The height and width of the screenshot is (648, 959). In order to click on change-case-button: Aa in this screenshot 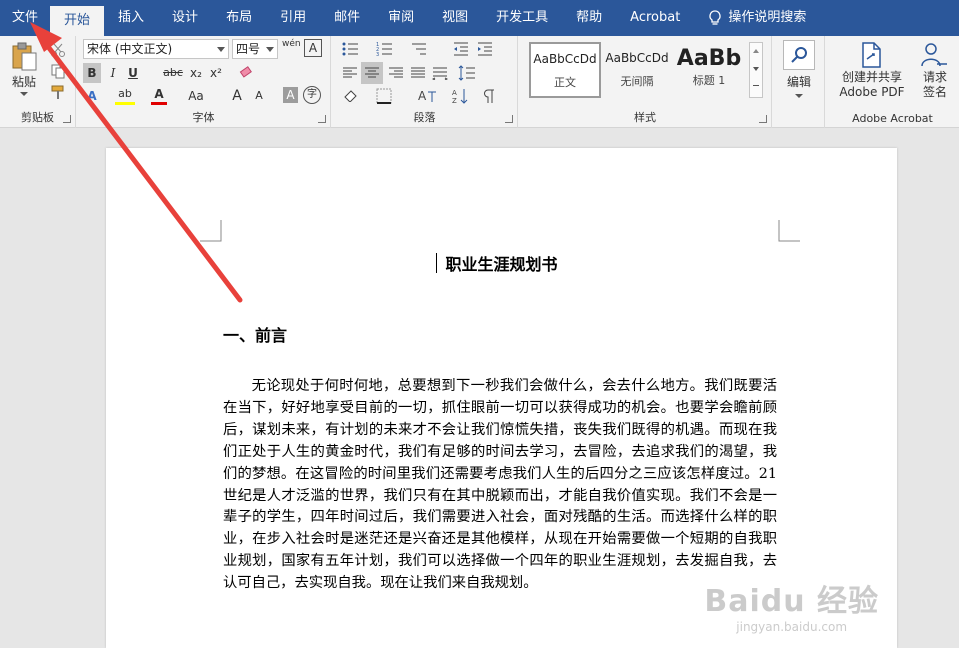, I will do `click(196, 96)`.